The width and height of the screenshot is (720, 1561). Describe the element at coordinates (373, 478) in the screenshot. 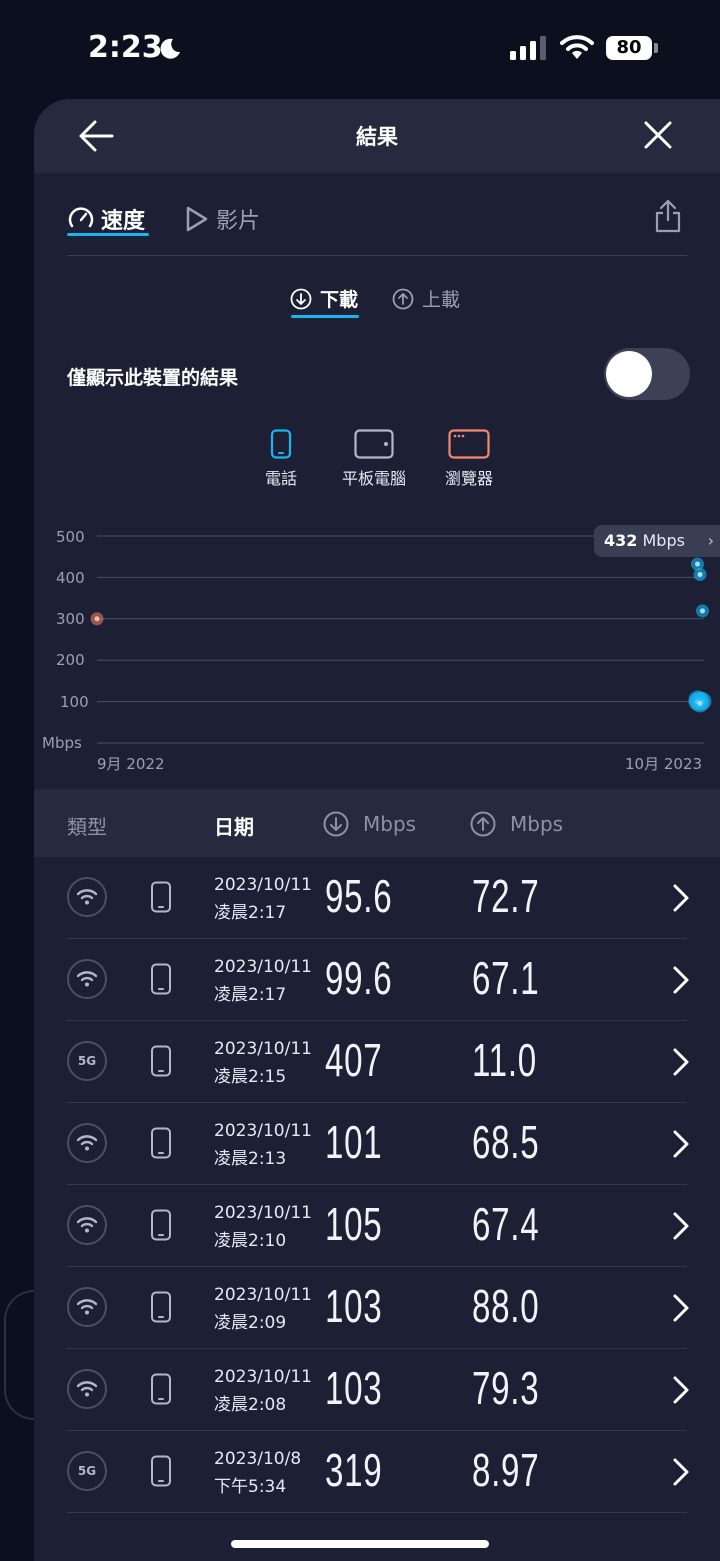

I see `device-tablet-label: 平板電腦` at that location.